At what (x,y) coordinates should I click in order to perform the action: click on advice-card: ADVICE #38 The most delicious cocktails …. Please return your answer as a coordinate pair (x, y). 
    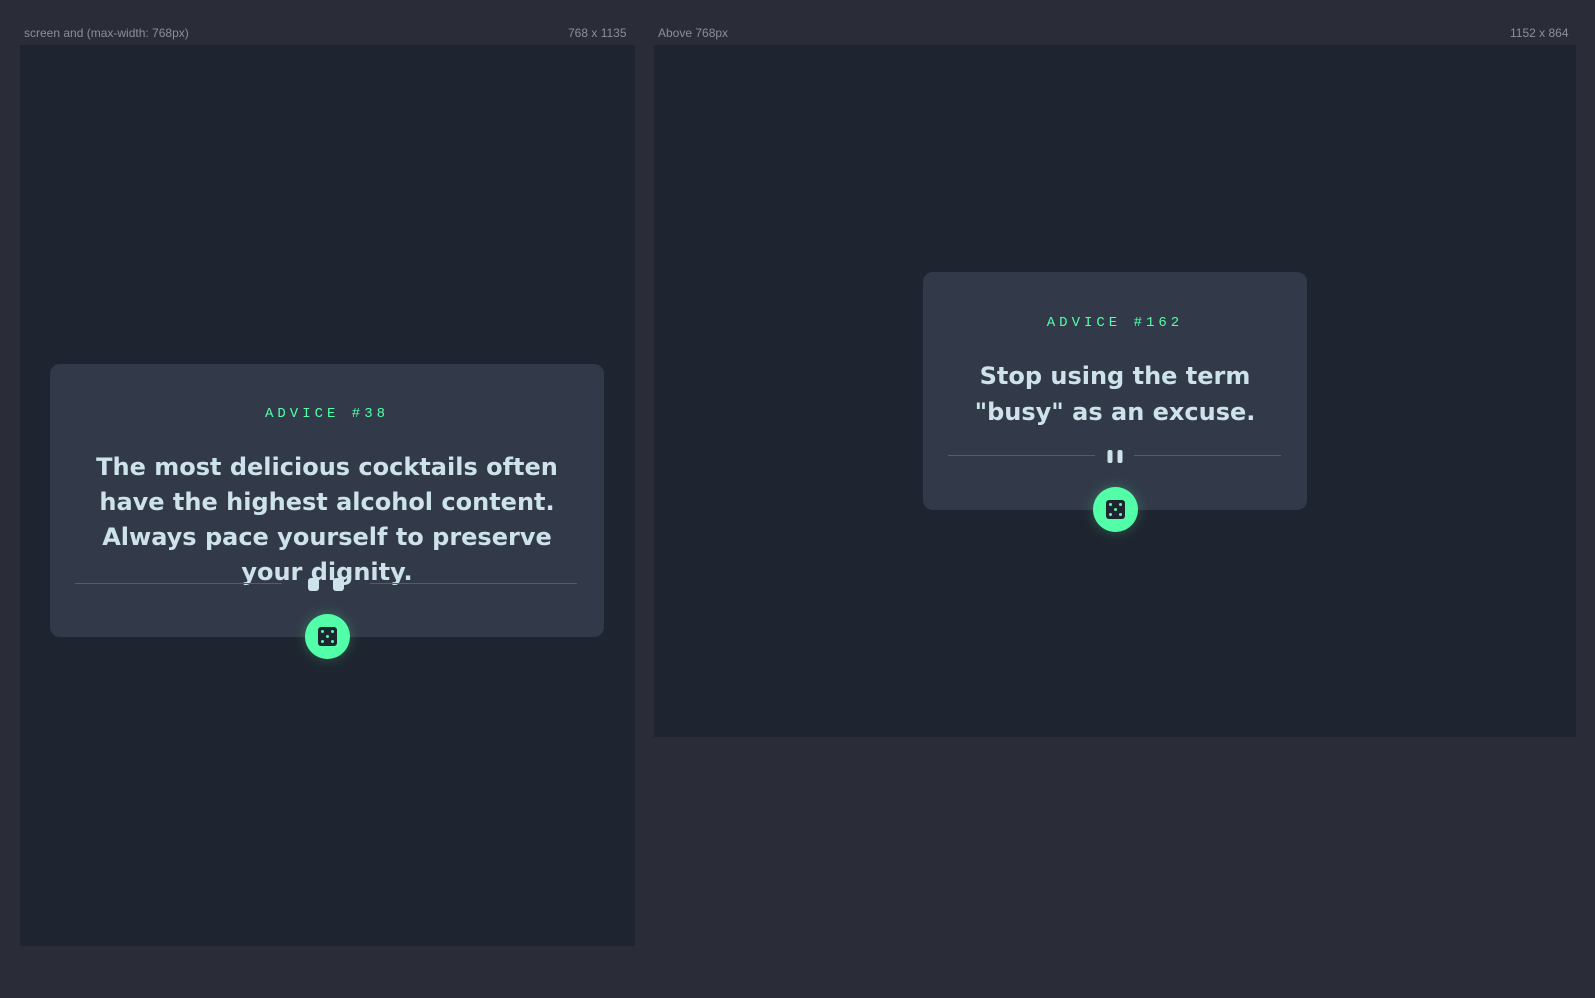
    Looking at the image, I should click on (327, 511).